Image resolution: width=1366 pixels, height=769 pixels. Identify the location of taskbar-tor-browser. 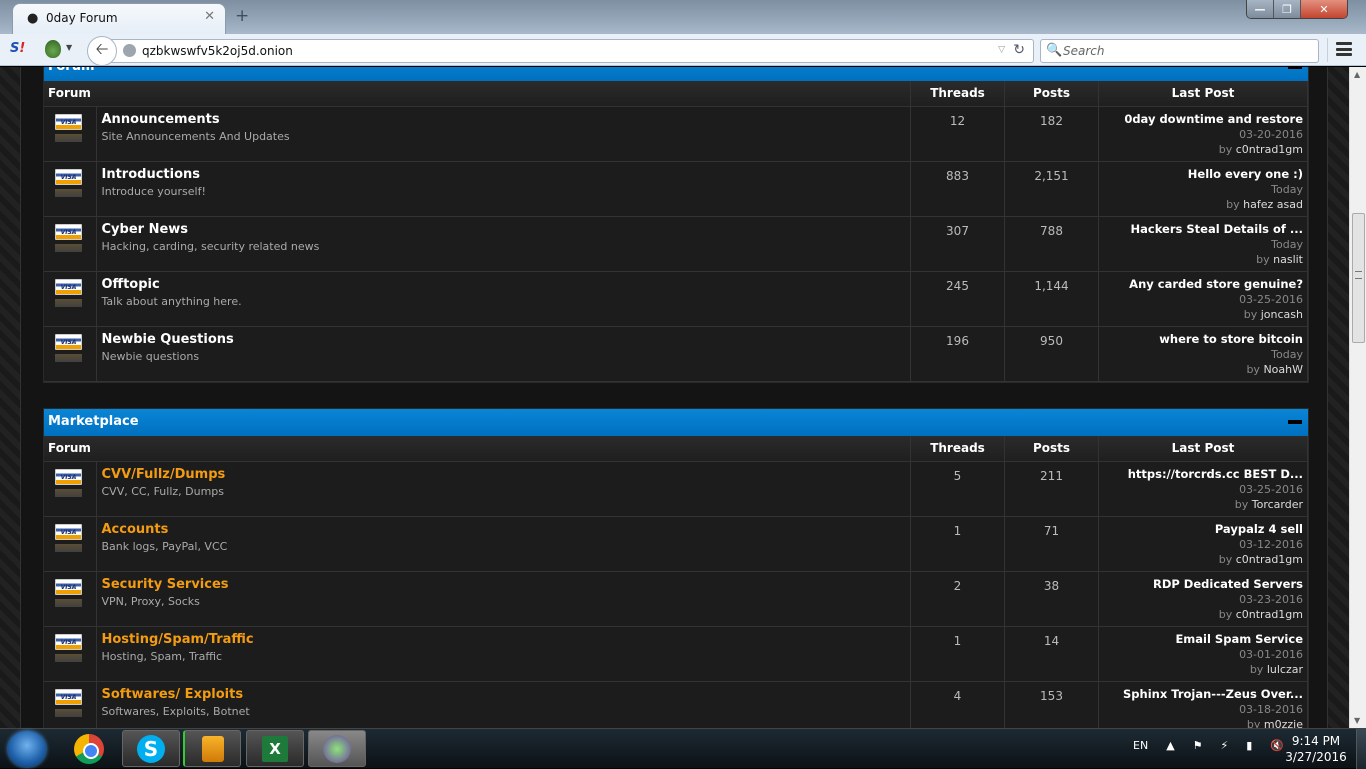
(212, 748).